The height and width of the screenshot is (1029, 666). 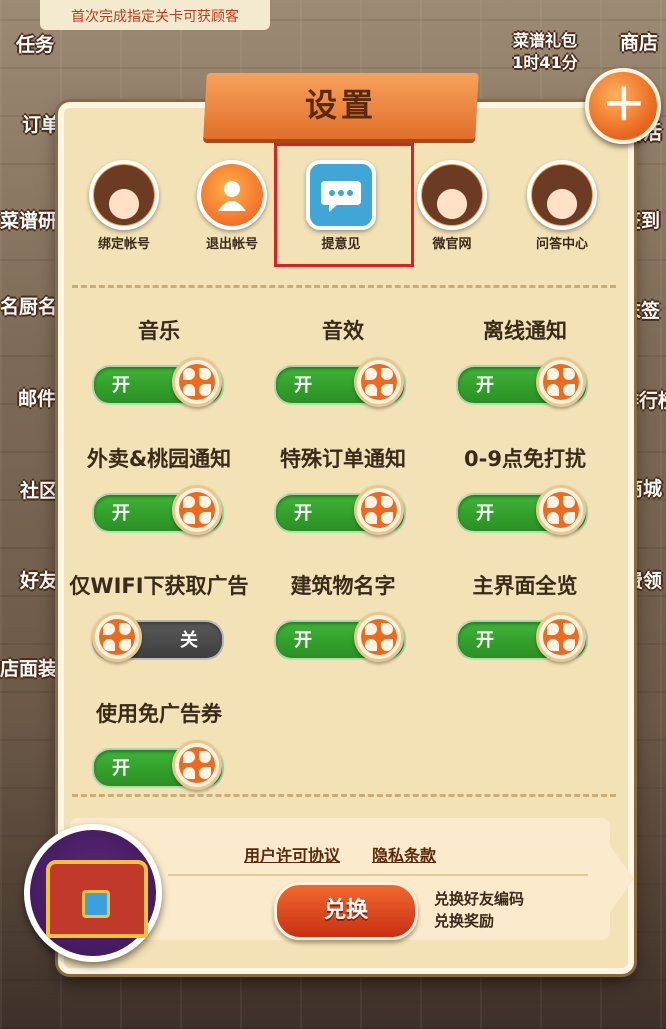 What do you see at coordinates (525, 331) in the screenshot?
I see `setting-label: 离线通知` at bounding box center [525, 331].